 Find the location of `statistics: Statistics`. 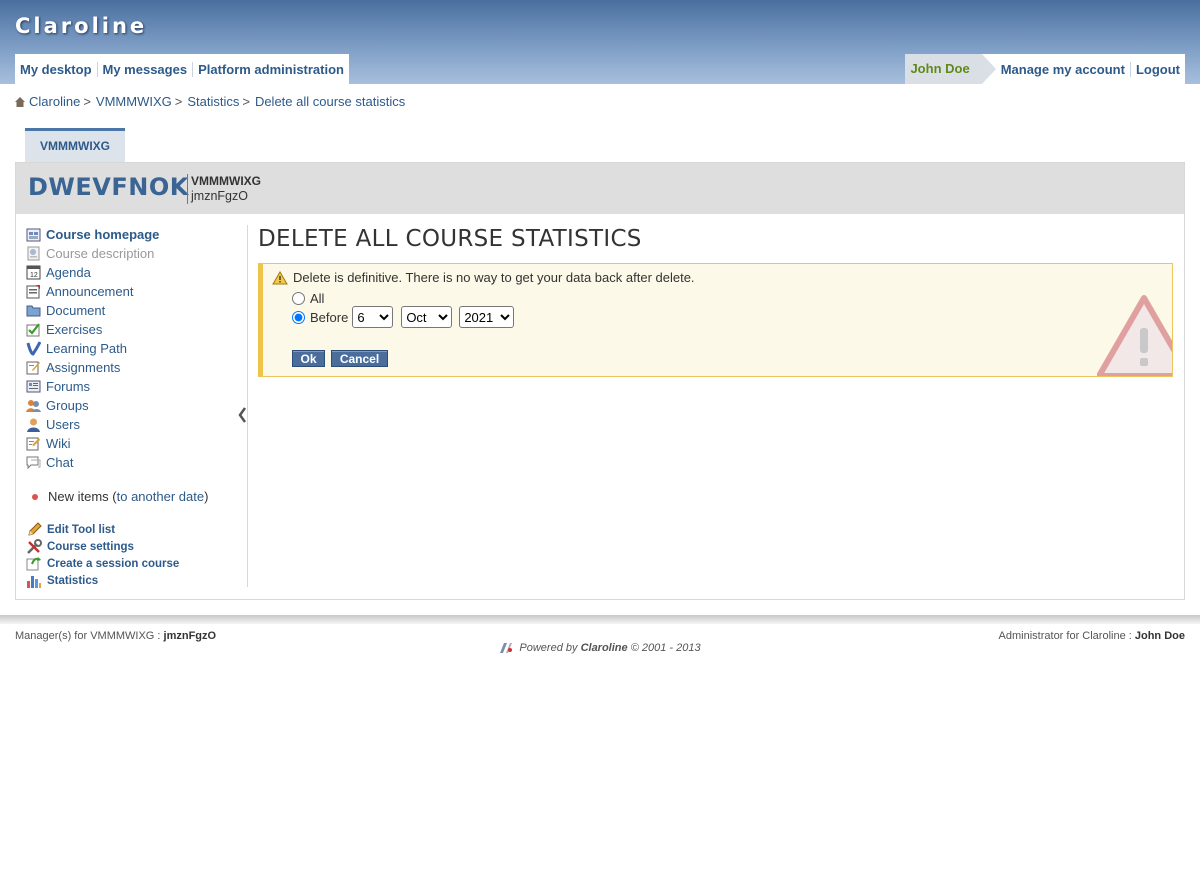

statistics: Statistics is located at coordinates (62, 580).